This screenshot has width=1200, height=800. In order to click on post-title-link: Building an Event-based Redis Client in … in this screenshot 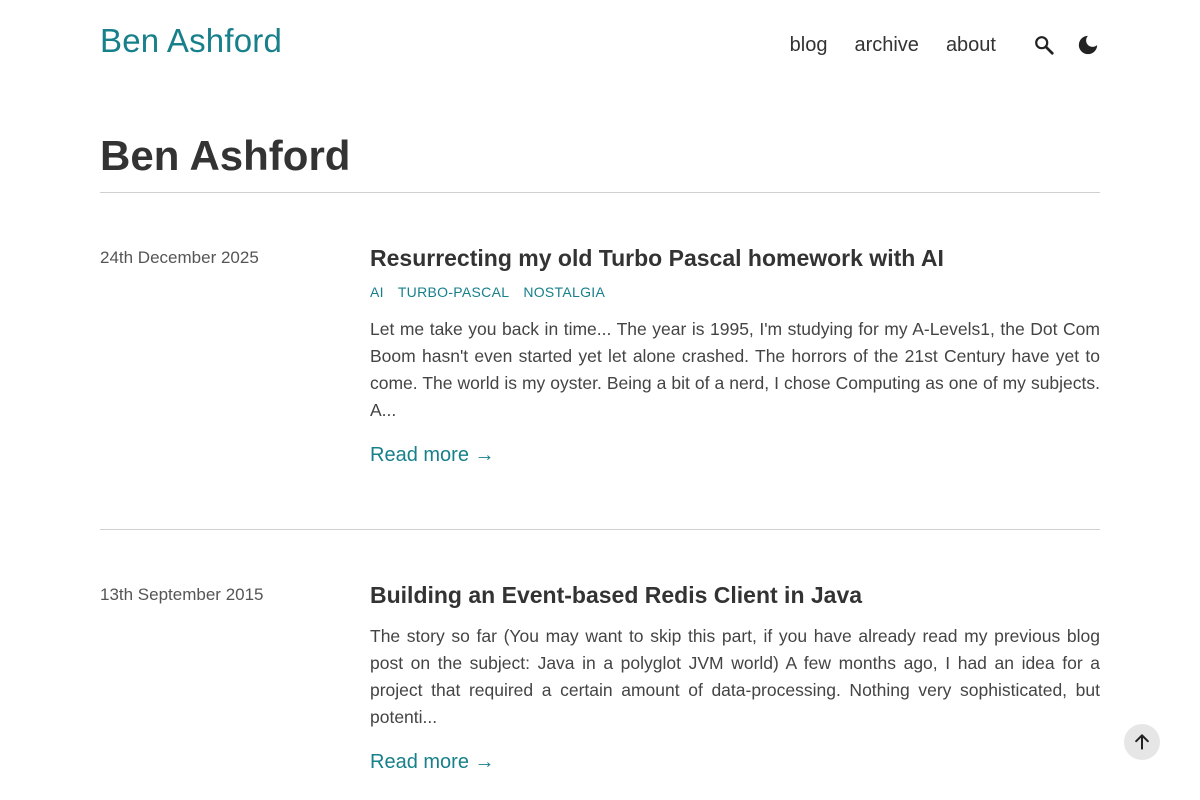, I will do `click(735, 595)`.